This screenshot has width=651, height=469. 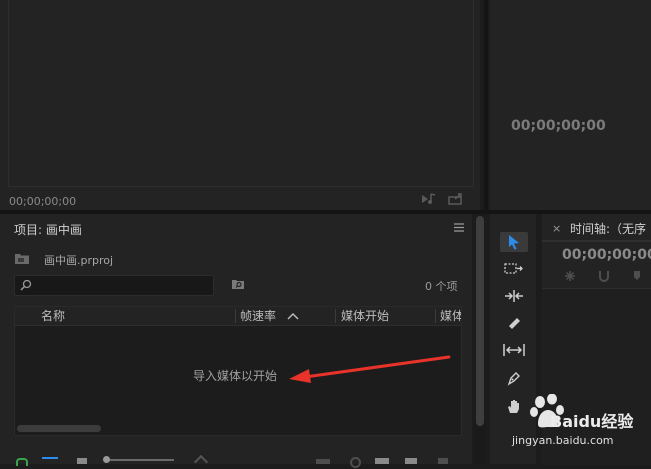 I want to click on pen-tool, so click(x=514, y=378).